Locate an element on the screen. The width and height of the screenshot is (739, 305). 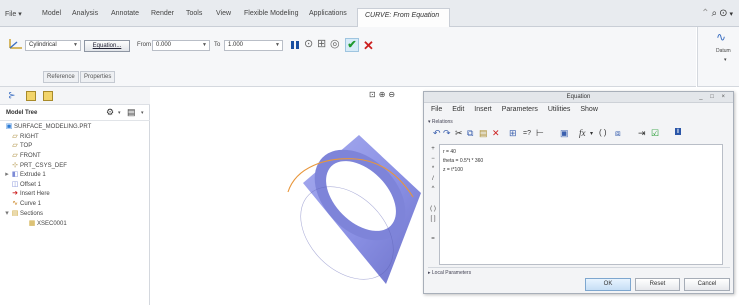
plus-icon: + is located at coordinates (433, 149).